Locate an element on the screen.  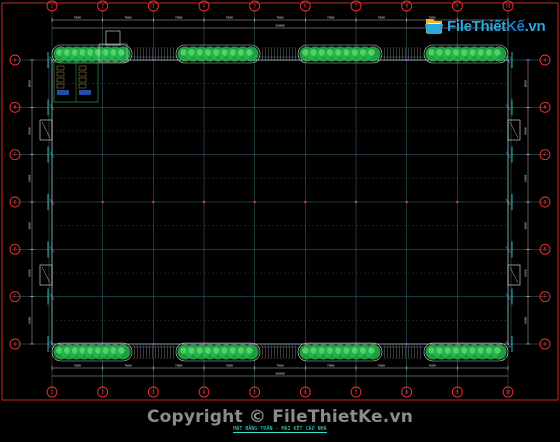
axis-bubble-bottom: 2 is located at coordinates (103, 392).